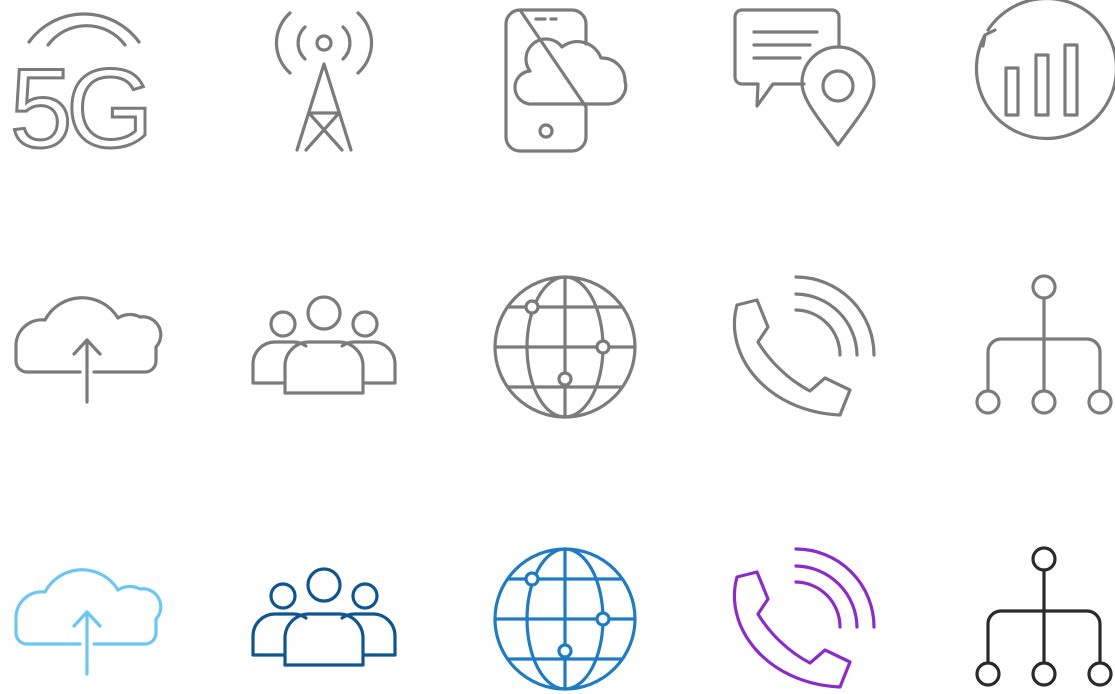 The width and height of the screenshot is (1115, 694). I want to click on refresh-bar-chart-icon, so click(1044, 70).